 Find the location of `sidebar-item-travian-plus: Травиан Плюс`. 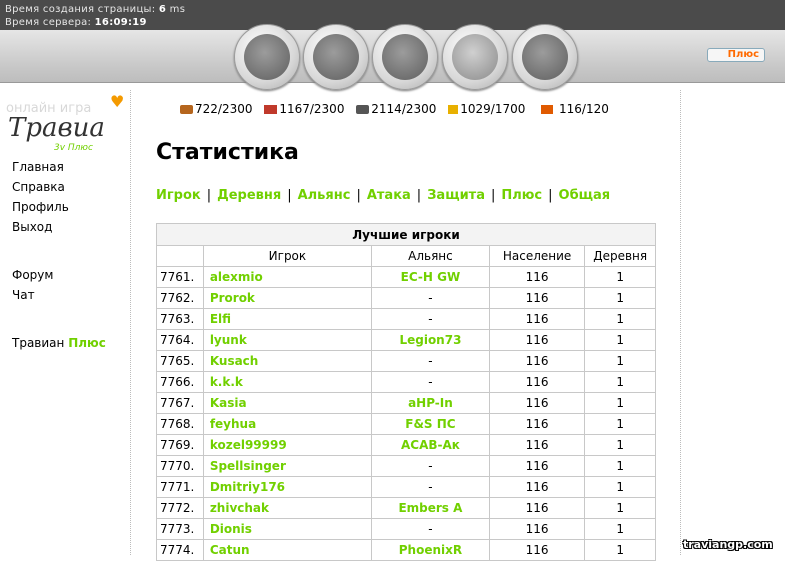

sidebar-item-travian-plus: Травиан Плюс is located at coordinates (59, 343).